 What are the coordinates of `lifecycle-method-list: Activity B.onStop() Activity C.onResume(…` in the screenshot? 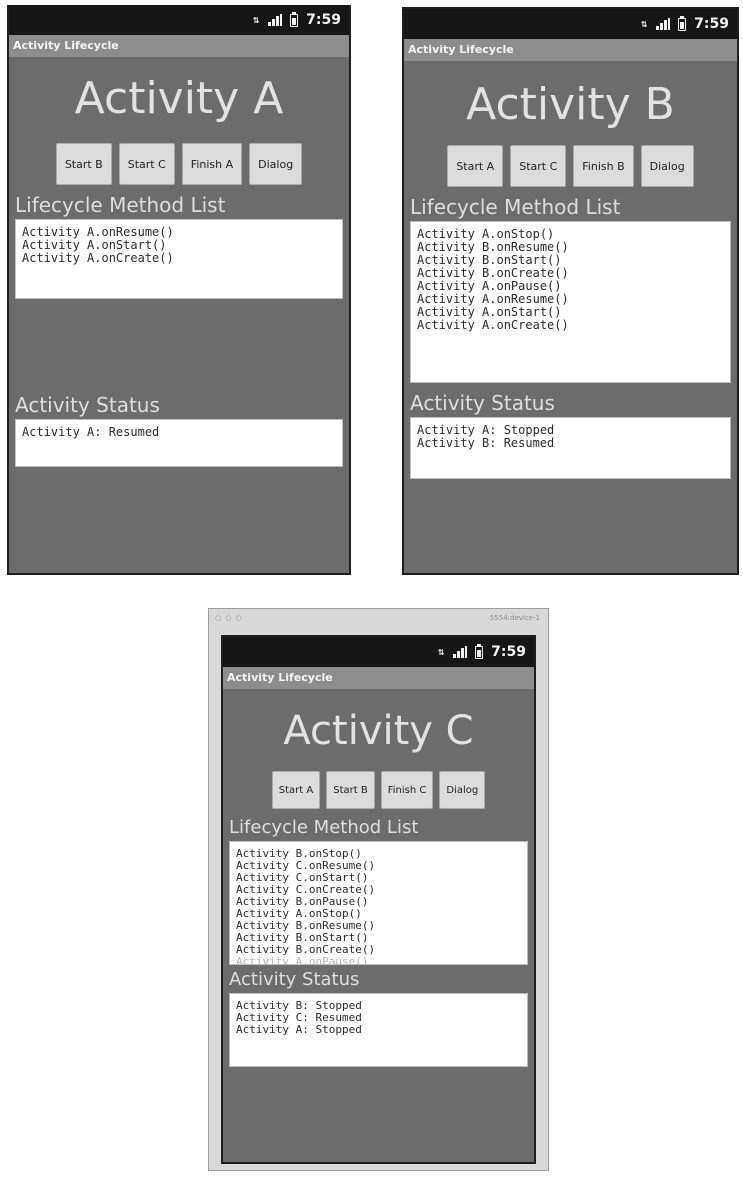 It's located at (378, 903).